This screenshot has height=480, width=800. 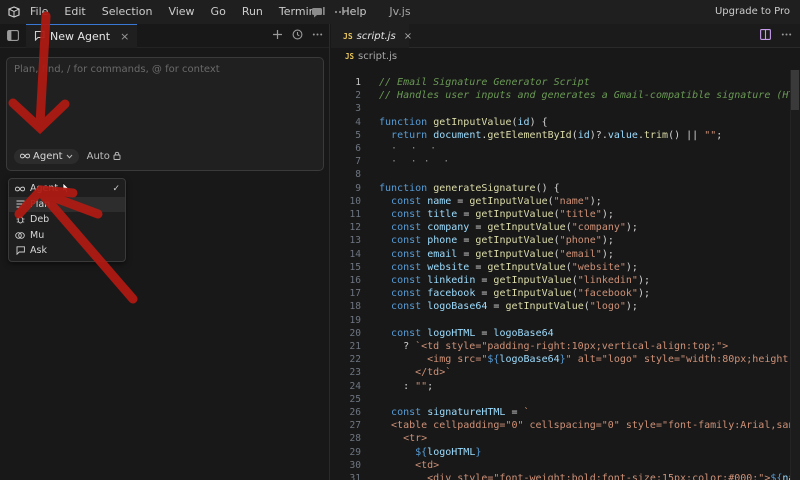 What do you see at coordinates (277, 36) in the screenshot?
I see `plus-icon` at bounding box center [277, 36].